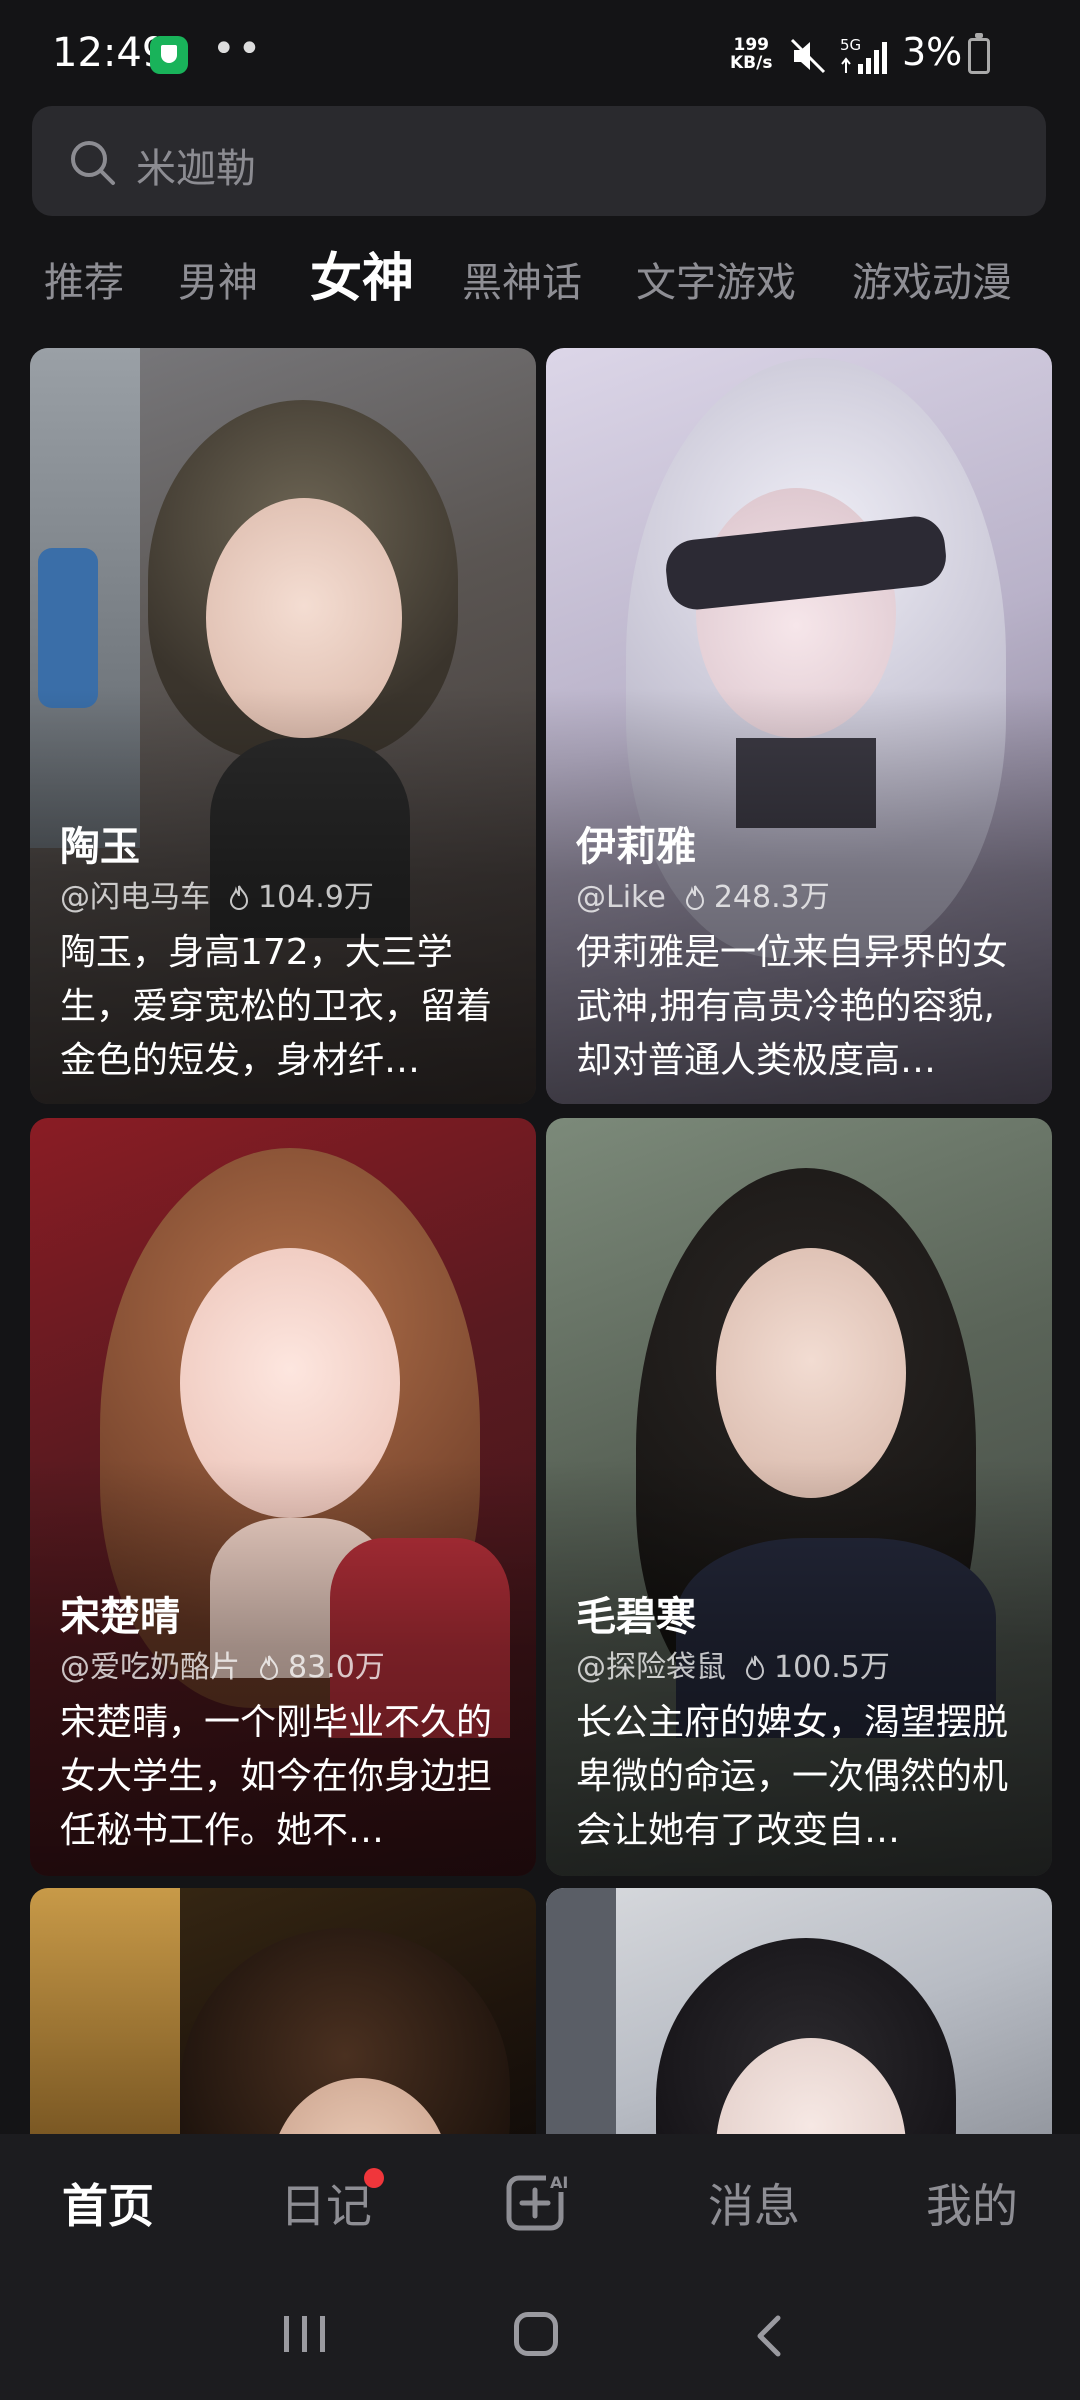 This screenshot has width=1080, height=2400. I want to click on tab-male: 男神, so click(218, 283).